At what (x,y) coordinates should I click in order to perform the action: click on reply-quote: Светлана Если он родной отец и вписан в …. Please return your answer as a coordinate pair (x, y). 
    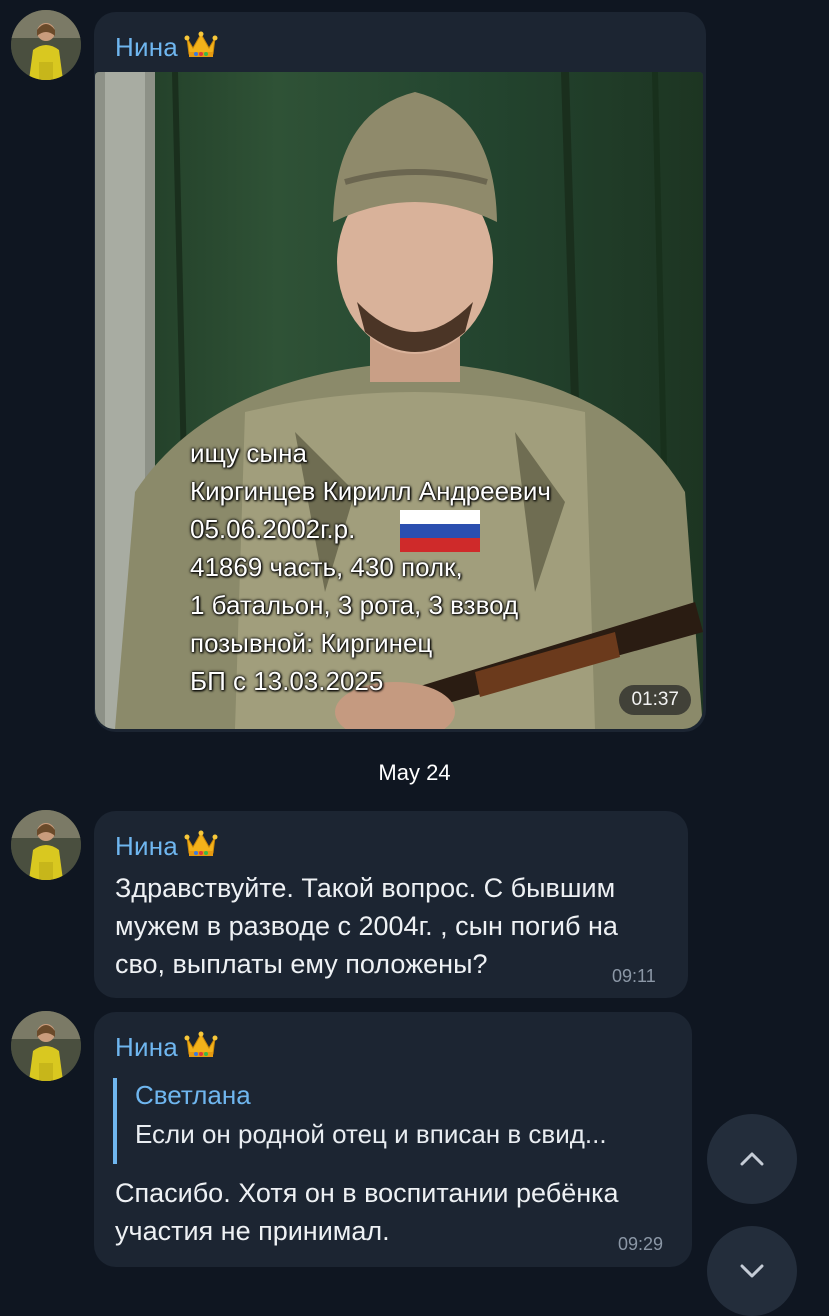
    Looking at the image, I should click on (393, 1121).